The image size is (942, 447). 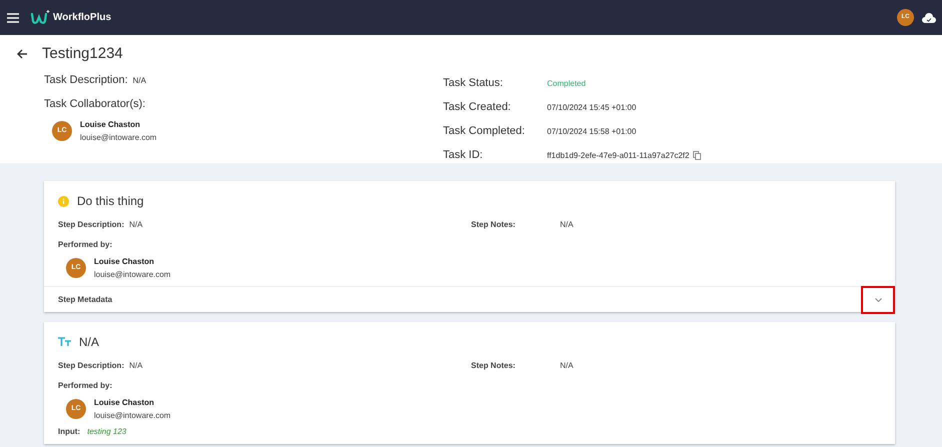 I want to click on field-label: Task Description:, so click(x=86, y=80).